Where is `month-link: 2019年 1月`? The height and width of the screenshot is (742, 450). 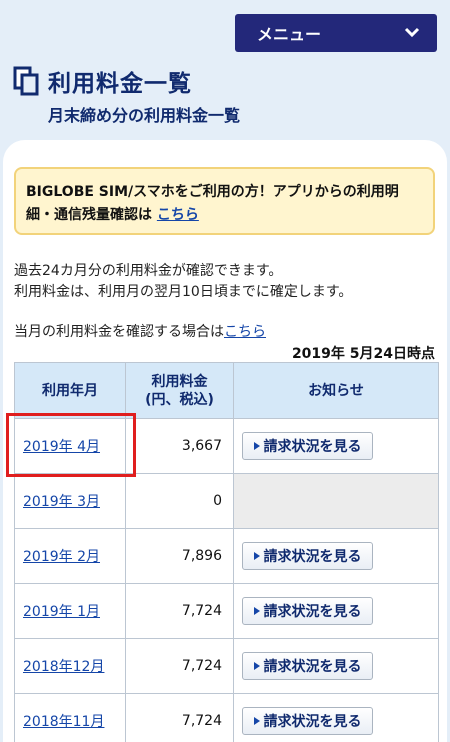
month-link: 2019年 1月 is located at coordinates (61, 612).